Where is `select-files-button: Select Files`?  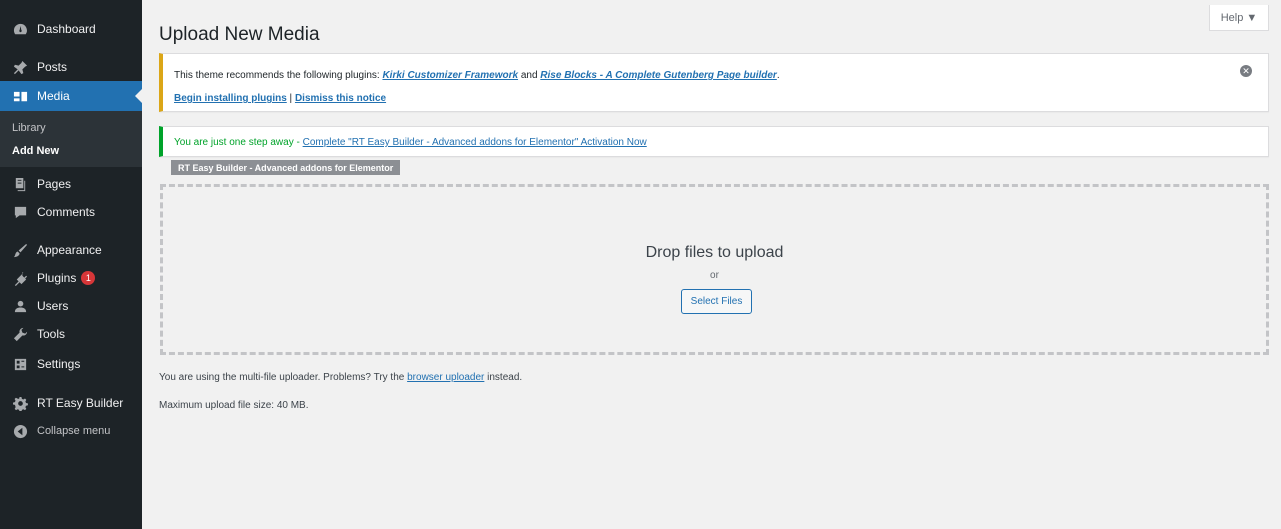
select-files-button: Select Files is located at coordinates (716, 301).